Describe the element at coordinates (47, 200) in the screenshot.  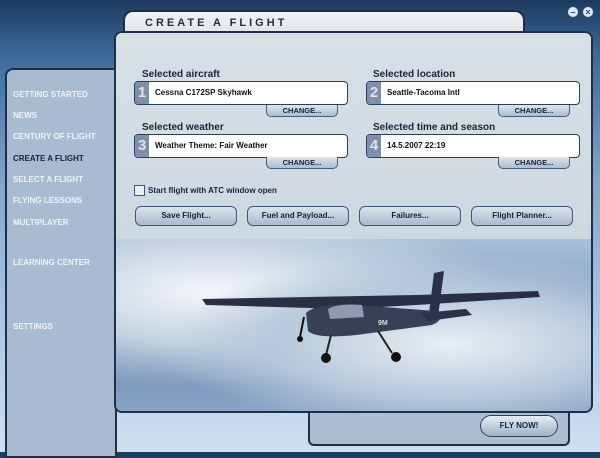
I see `sidebar-item-flying-lessons: FLYING LESSONS` at that location.